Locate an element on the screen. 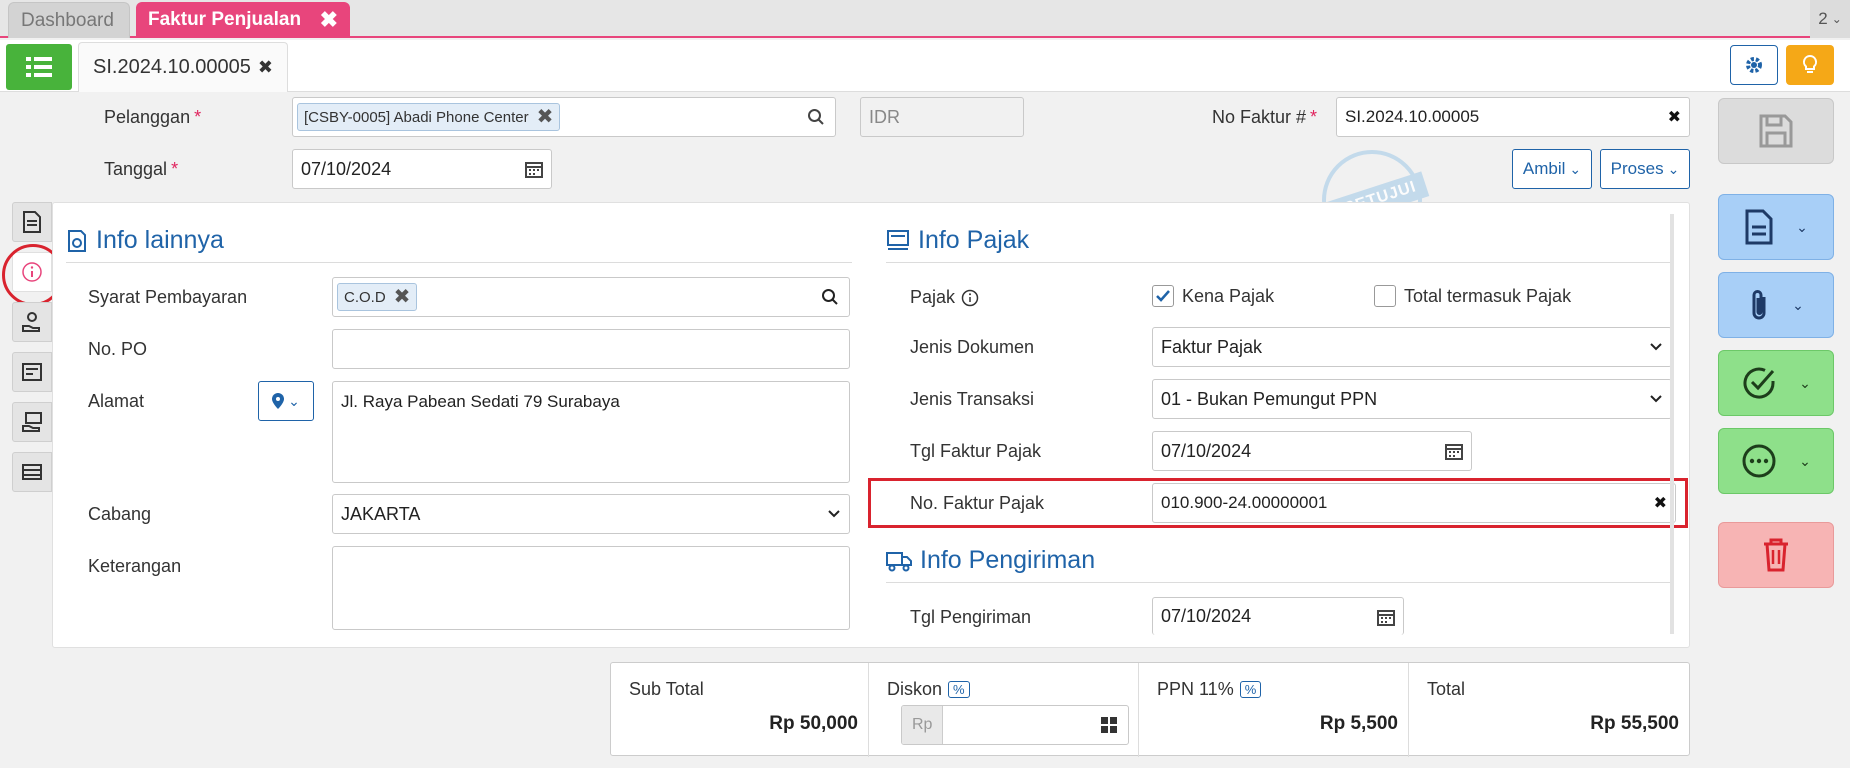 Image resolution: width=1850 pixels, height=768 pixels. list-menu-button is located at coordinates (39, 67).